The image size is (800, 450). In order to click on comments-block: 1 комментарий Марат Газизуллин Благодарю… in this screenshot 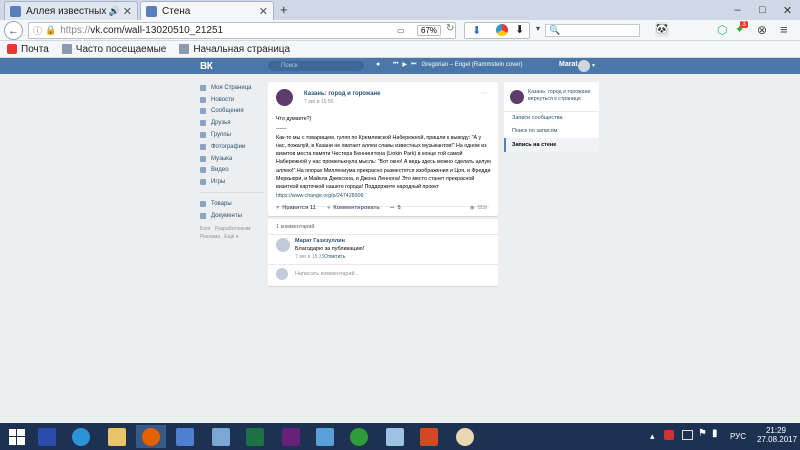, I will do `click(383, 252)`.